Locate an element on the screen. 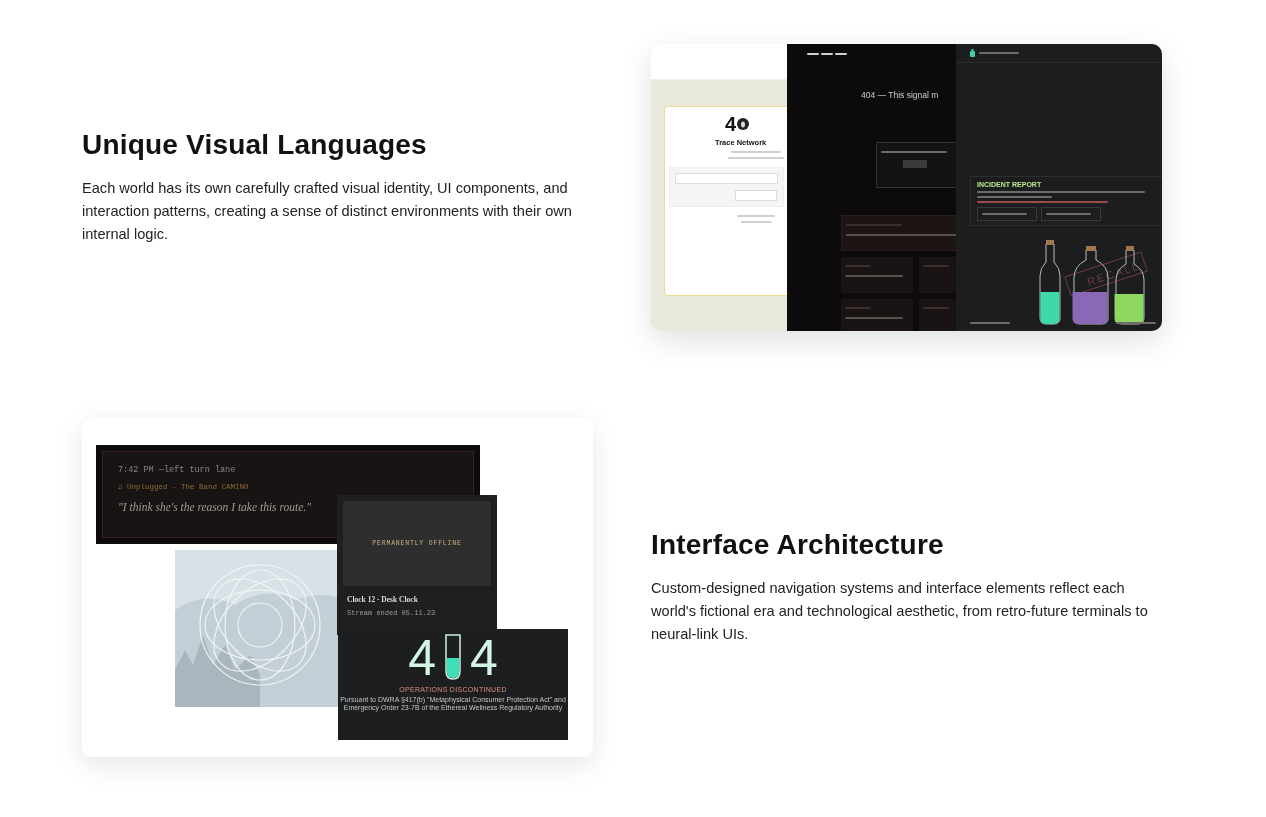  submit-button is located at coordinates (756, 195).